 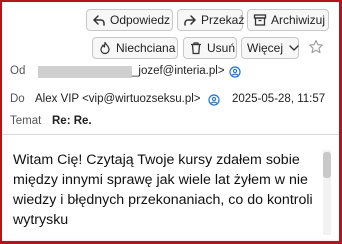 What do you see at coordinates (190, 20) in the screenshot?
I see `forward-icon` at bounding box center [190, 20].